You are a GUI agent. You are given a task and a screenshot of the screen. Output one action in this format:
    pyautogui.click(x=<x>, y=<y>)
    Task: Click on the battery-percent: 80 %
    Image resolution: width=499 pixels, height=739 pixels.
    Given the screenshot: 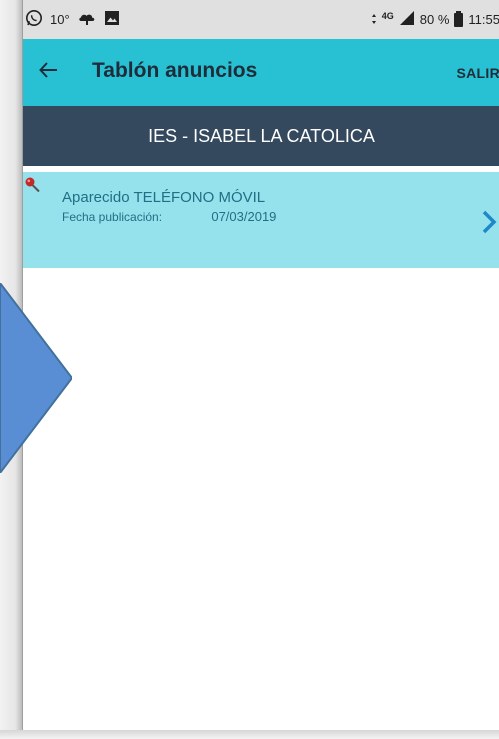 What is the action you would take?
    pyautogui.click(x=434, y=19)
    